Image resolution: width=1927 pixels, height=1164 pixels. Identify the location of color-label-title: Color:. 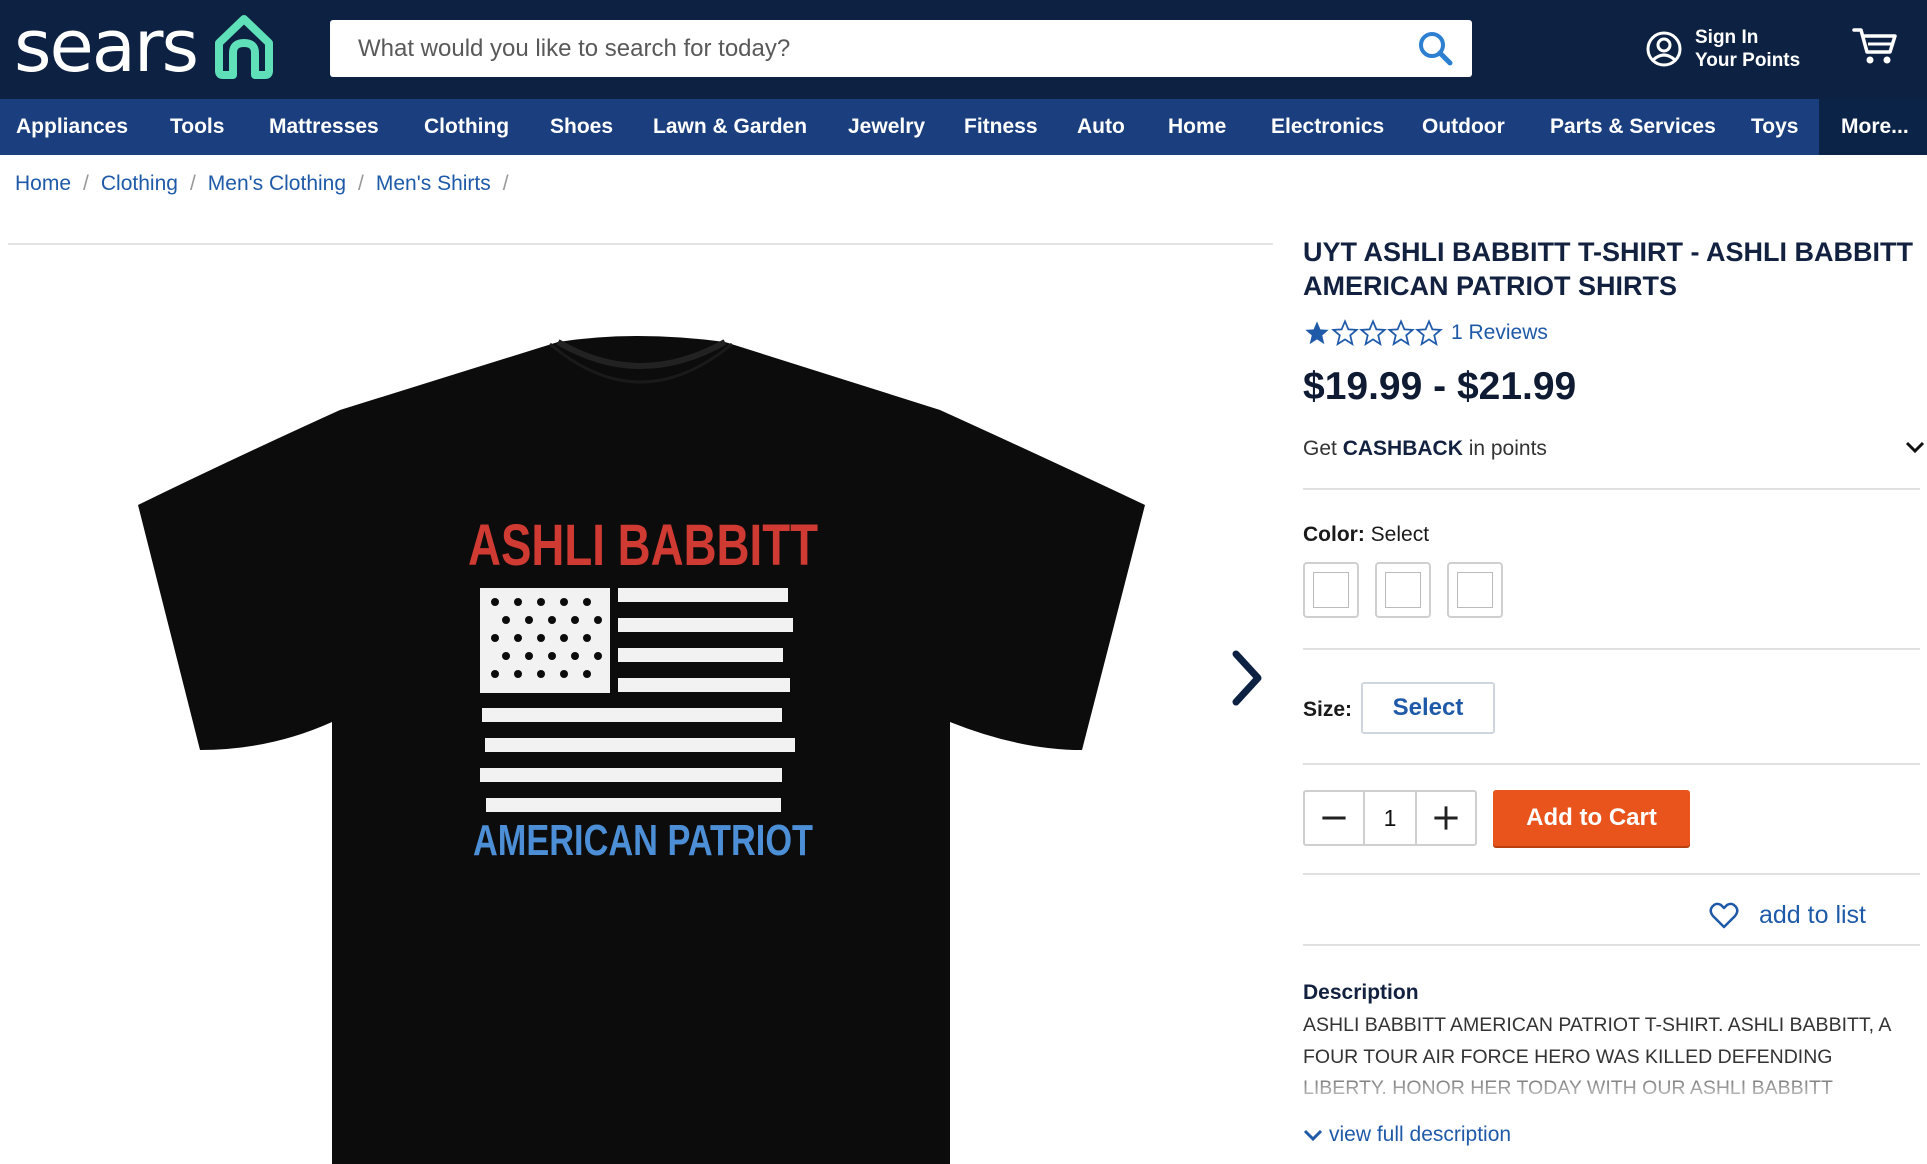
(1334, 534).